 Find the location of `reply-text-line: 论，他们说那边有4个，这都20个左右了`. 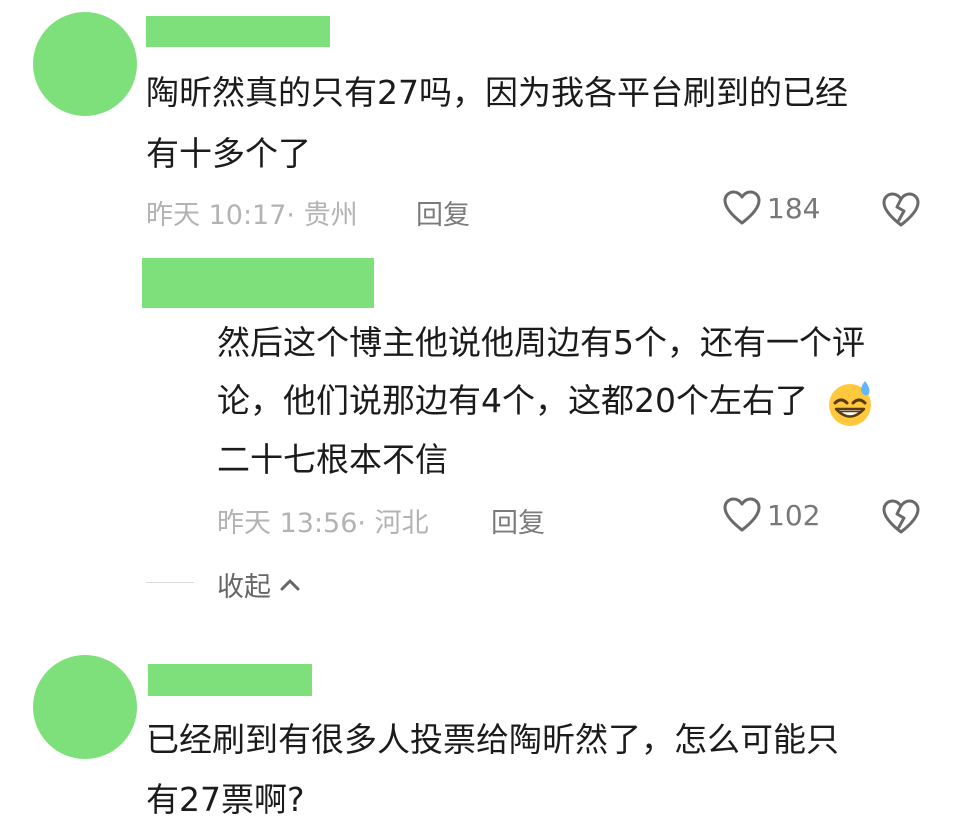

reply-text-line: 论，他们说那边有4个，这都20个左右了 is located at coordinates (546, 401).